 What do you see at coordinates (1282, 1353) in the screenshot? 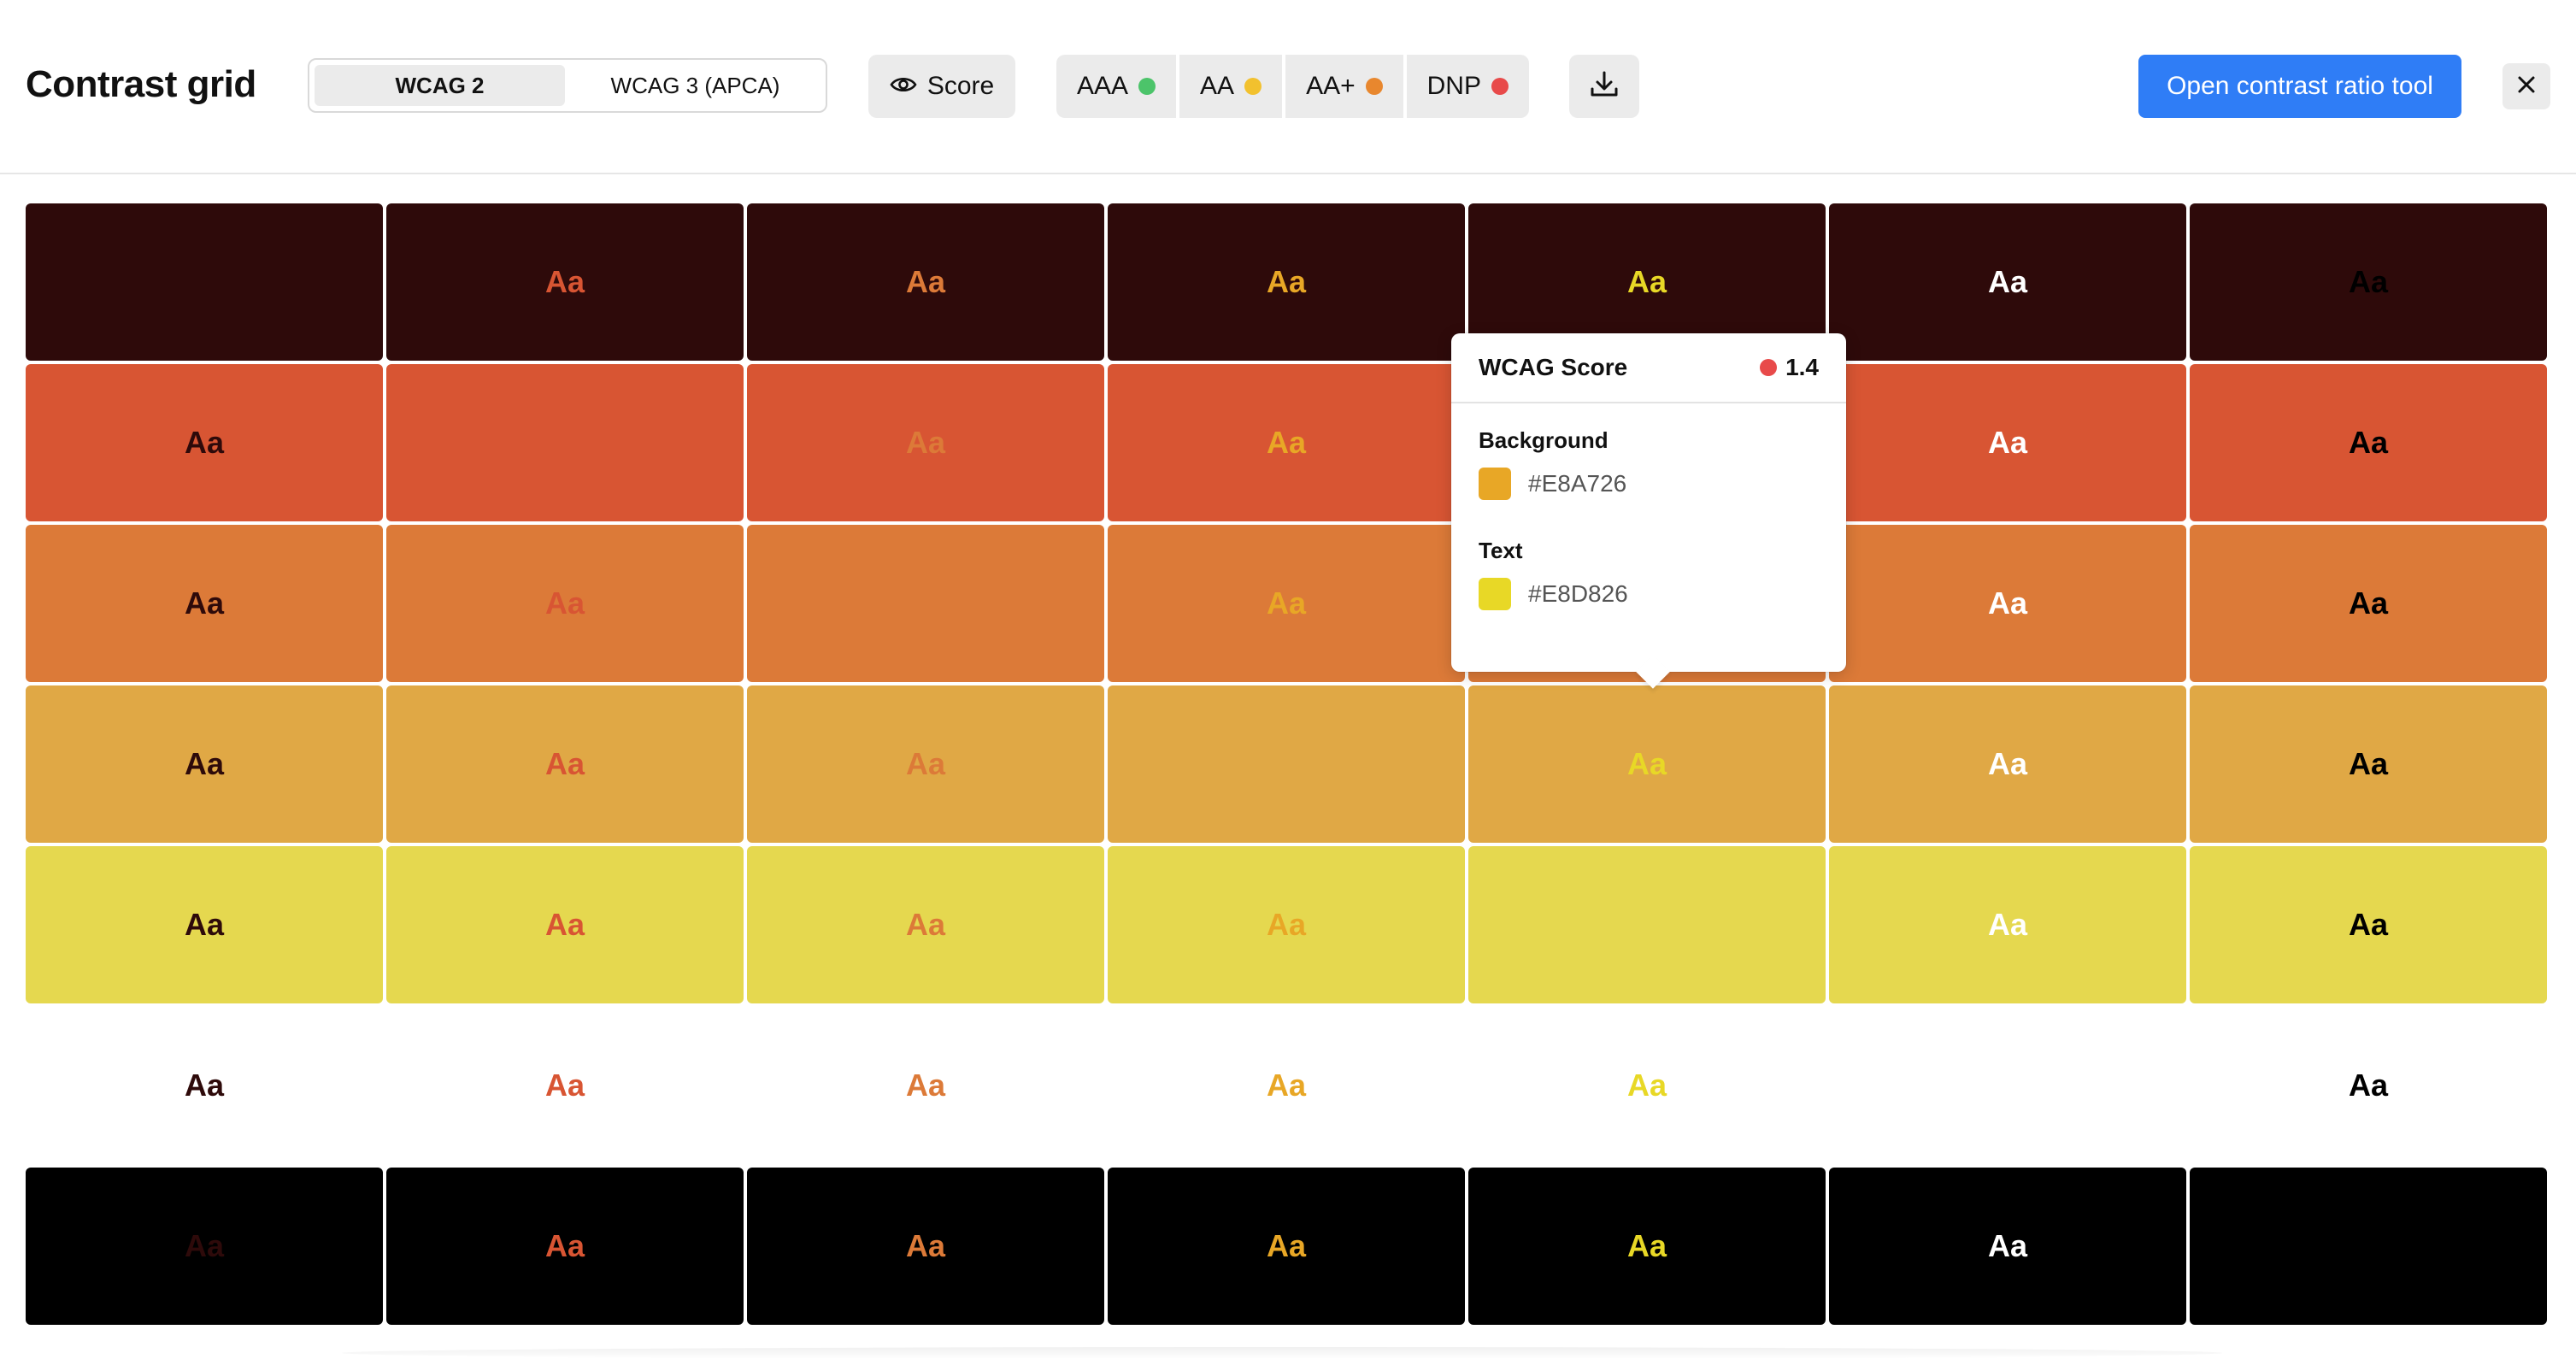
I see `scroll-shadow` at bounding box center [1282, 1353].